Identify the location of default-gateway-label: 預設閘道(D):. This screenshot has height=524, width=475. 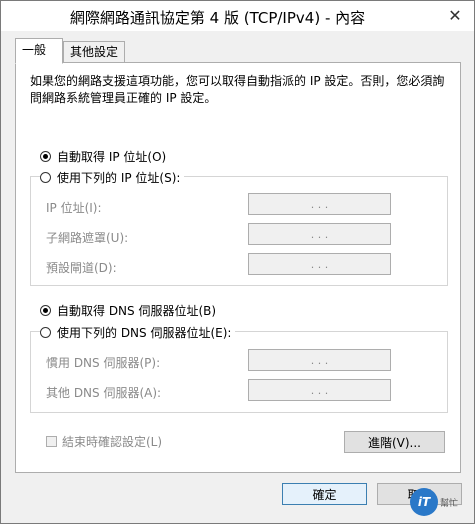
(81, 268).